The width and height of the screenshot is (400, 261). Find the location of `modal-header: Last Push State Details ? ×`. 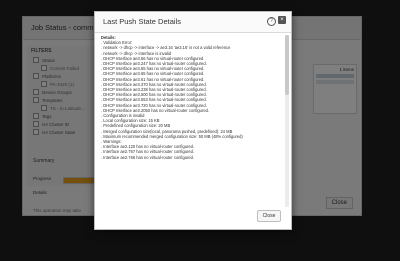

modal-header: Last Push State Details ? × is located at coordinates (193, 22).